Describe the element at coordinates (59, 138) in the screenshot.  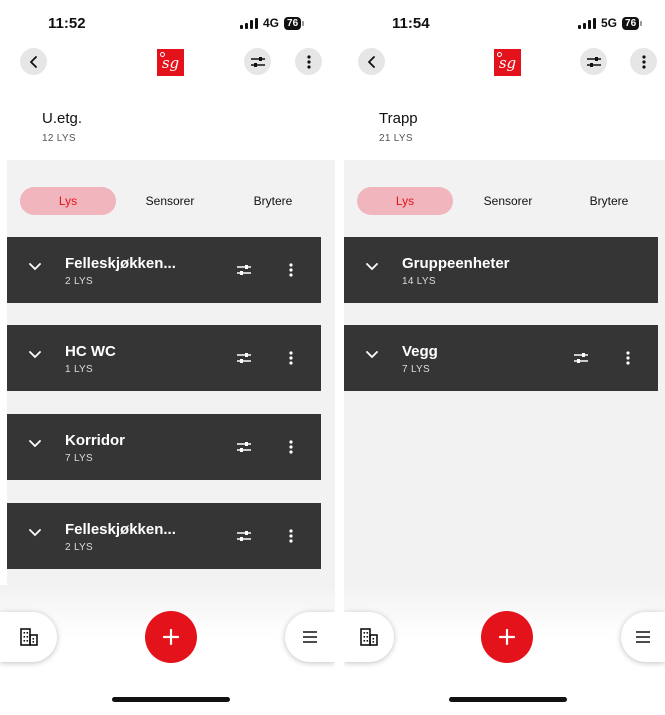
I see `page-subtitle: 12 LYS` at that location.